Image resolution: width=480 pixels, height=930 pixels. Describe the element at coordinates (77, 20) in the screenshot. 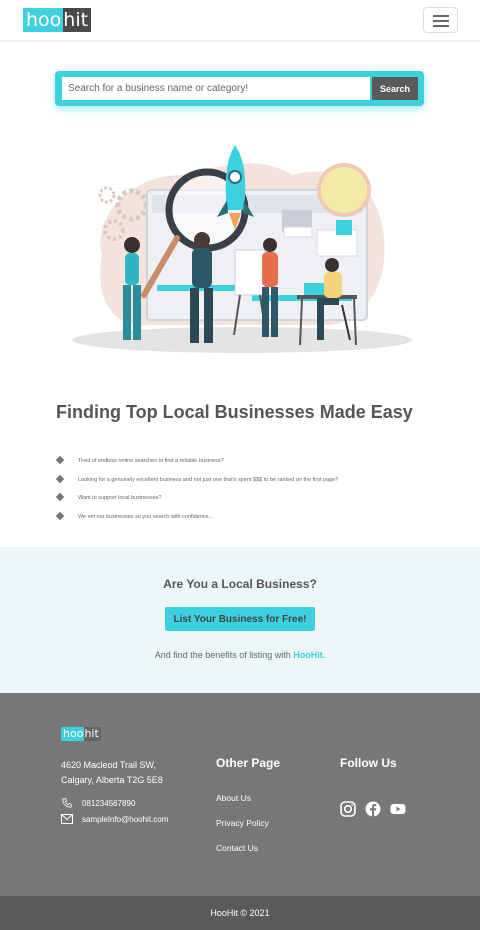

I see `logo-part-hit: hit` at that location.